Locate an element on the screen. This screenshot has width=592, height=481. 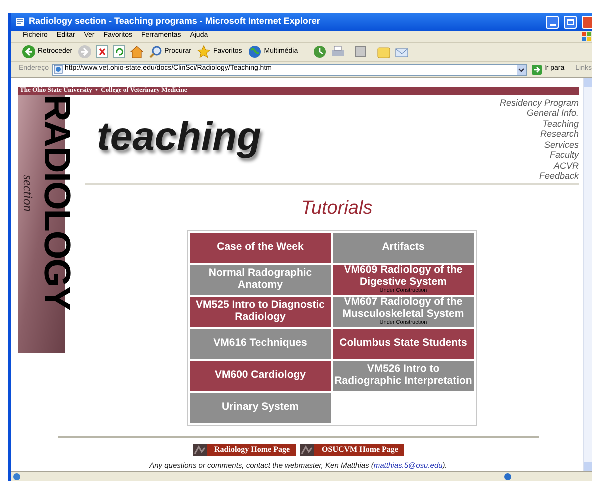
printer-icon is located at coordinates (338, 52).